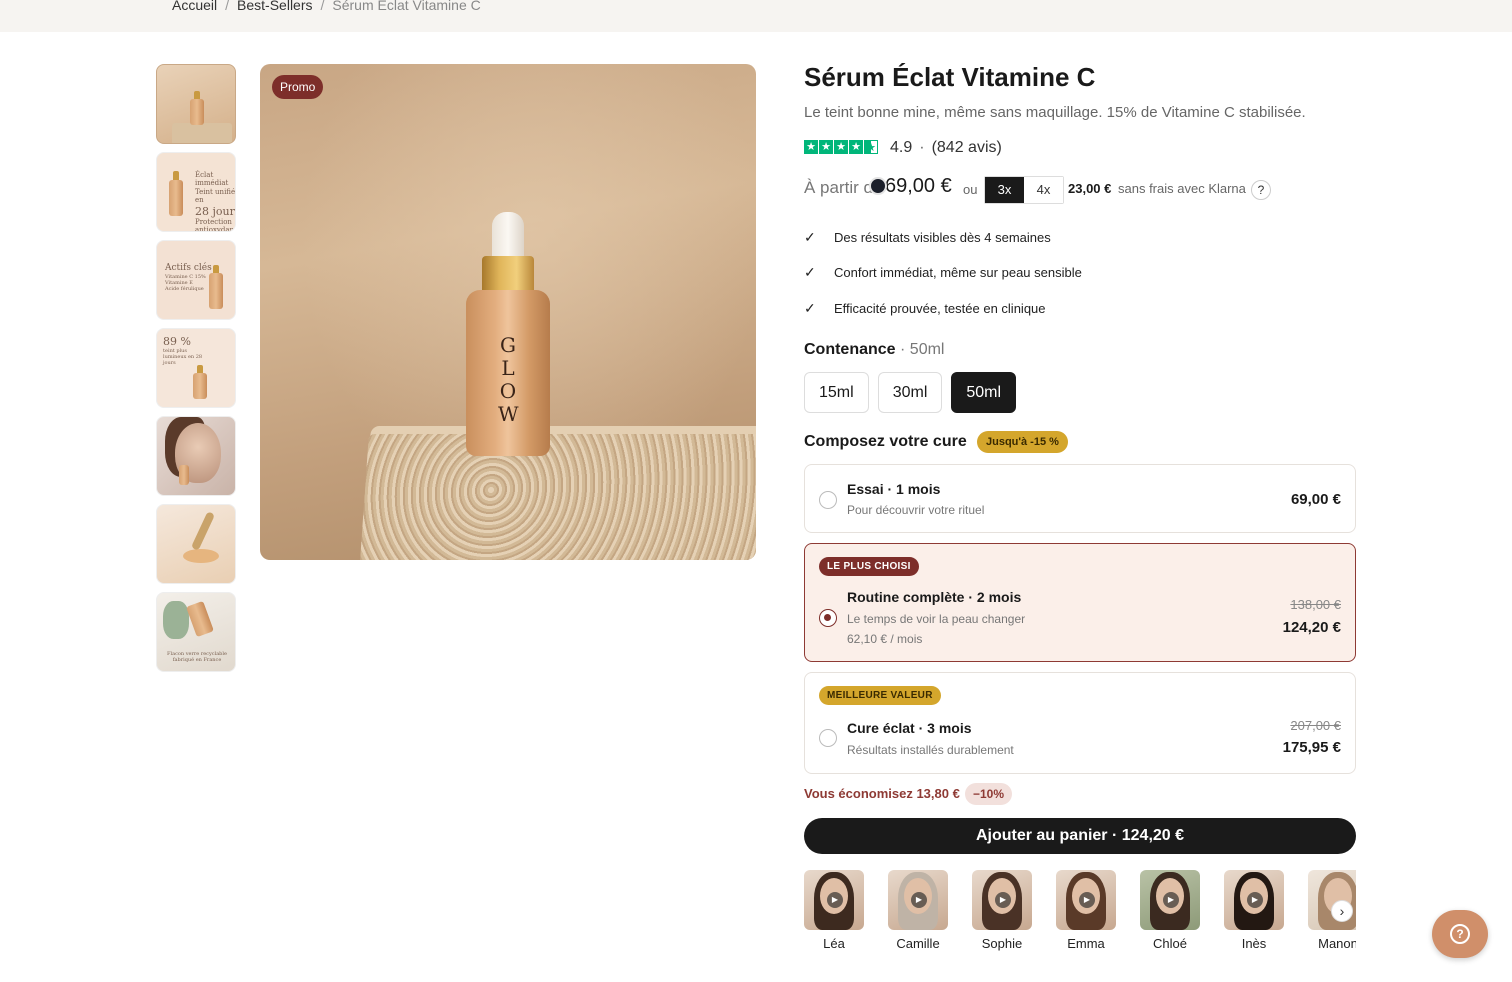 Image resolution: width=1512 pixels, height=982 pixels. I want to click on star-rating: ★ ★ ★ ★ ★, so click(841, 147).